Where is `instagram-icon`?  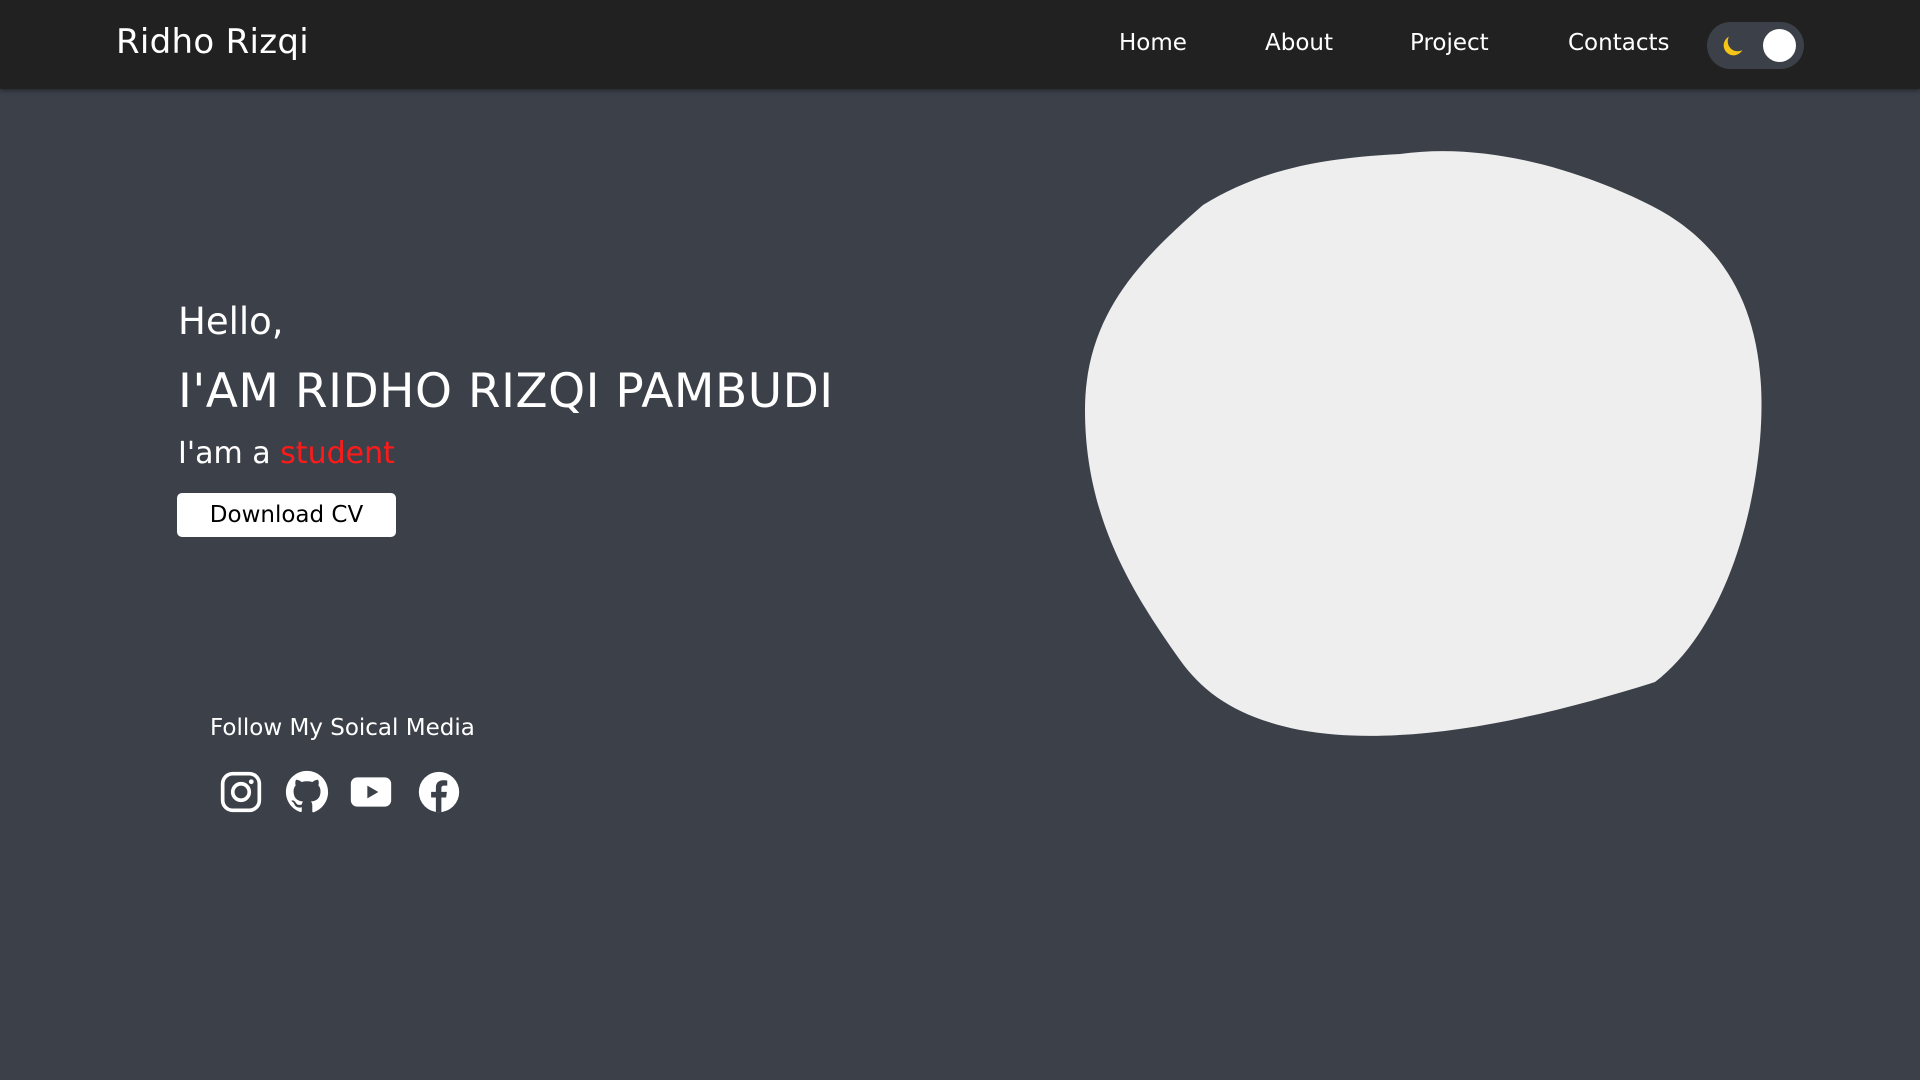 instagram-icon is located at coordinates (241, 792).